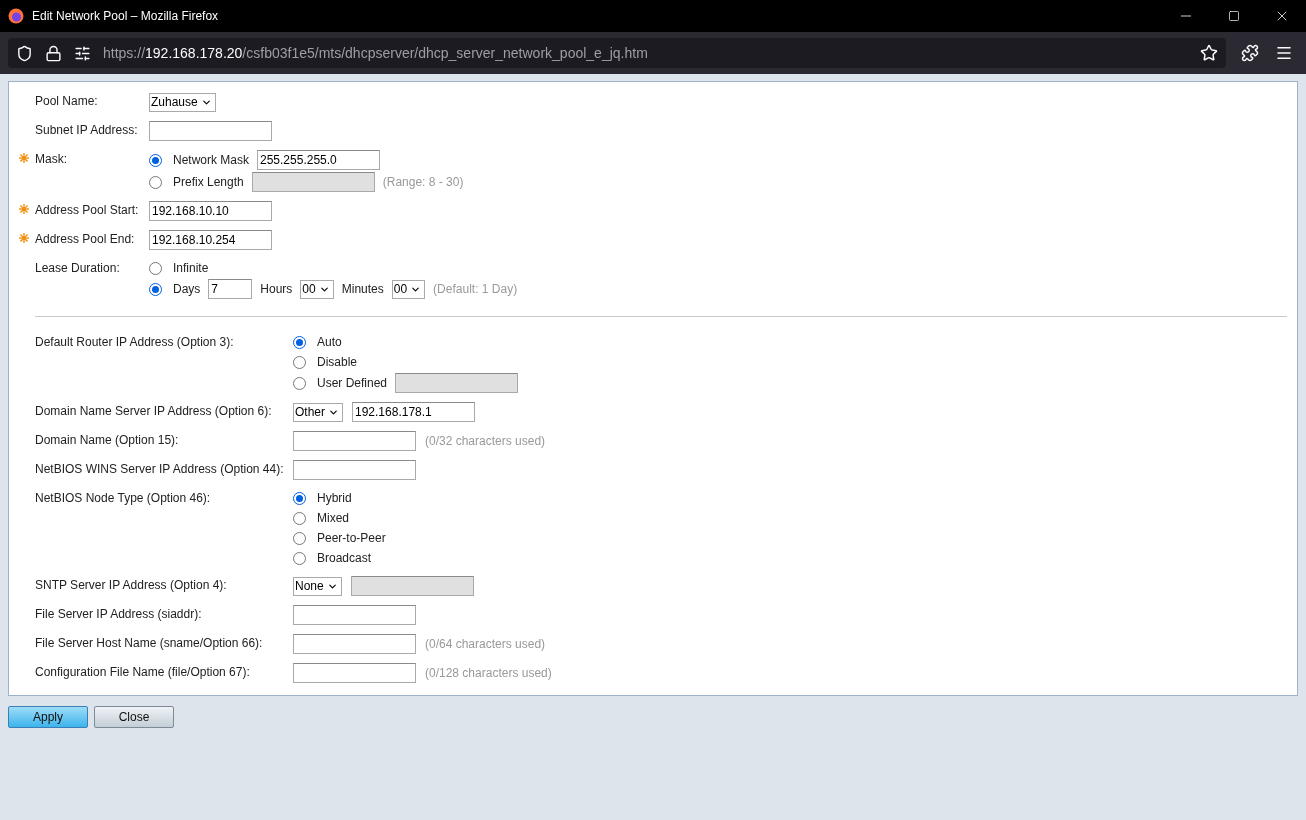 The width and height of the screenshot is (1306, 820). Describe the element at coordinates (123, 498) in the screenshot. I see `field-label: NetBIOS Node Type (Option 46):` at that location.